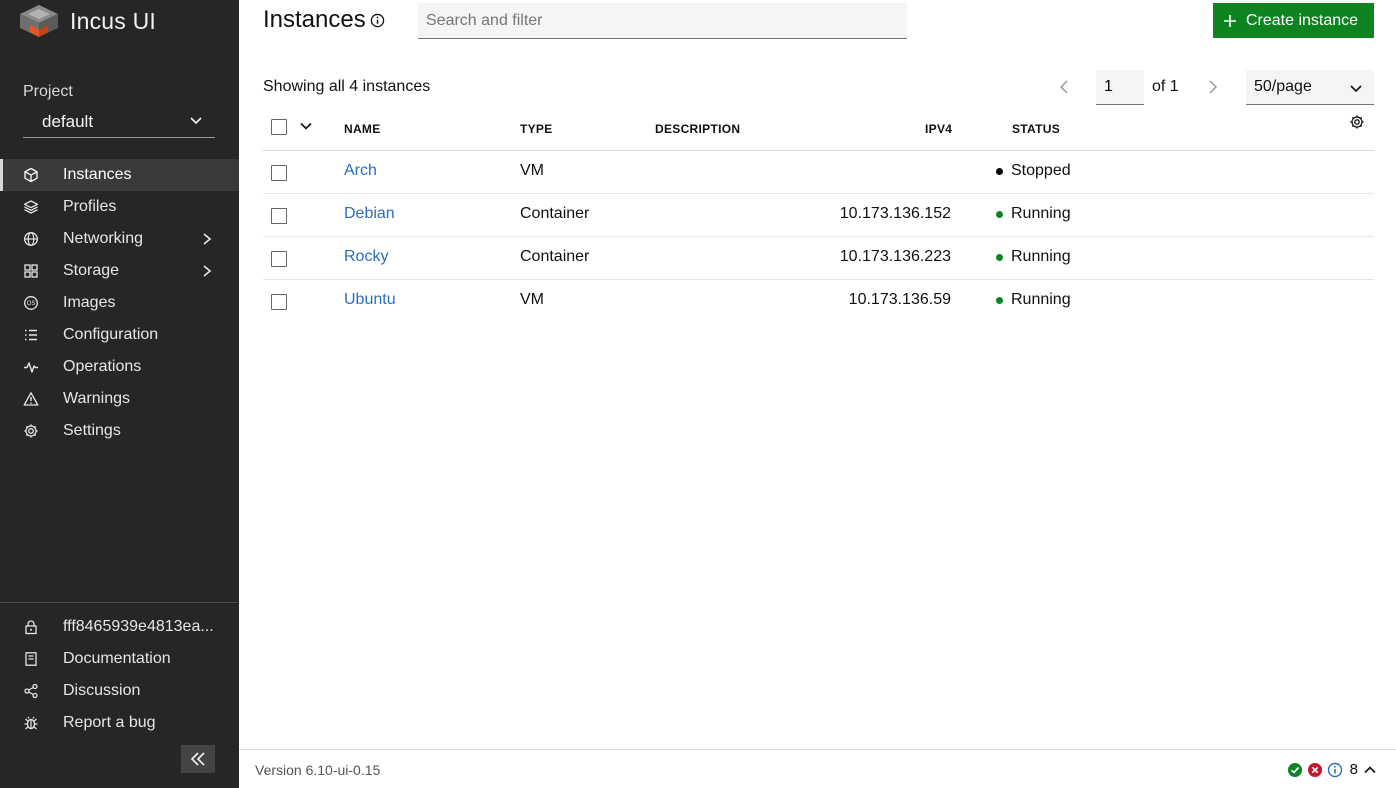 The height and width of the screenshot is (788, 1396). Describe the element at coordinates (360, 171) in the screenshot. I see `instance-name-link: Arch` at that location.